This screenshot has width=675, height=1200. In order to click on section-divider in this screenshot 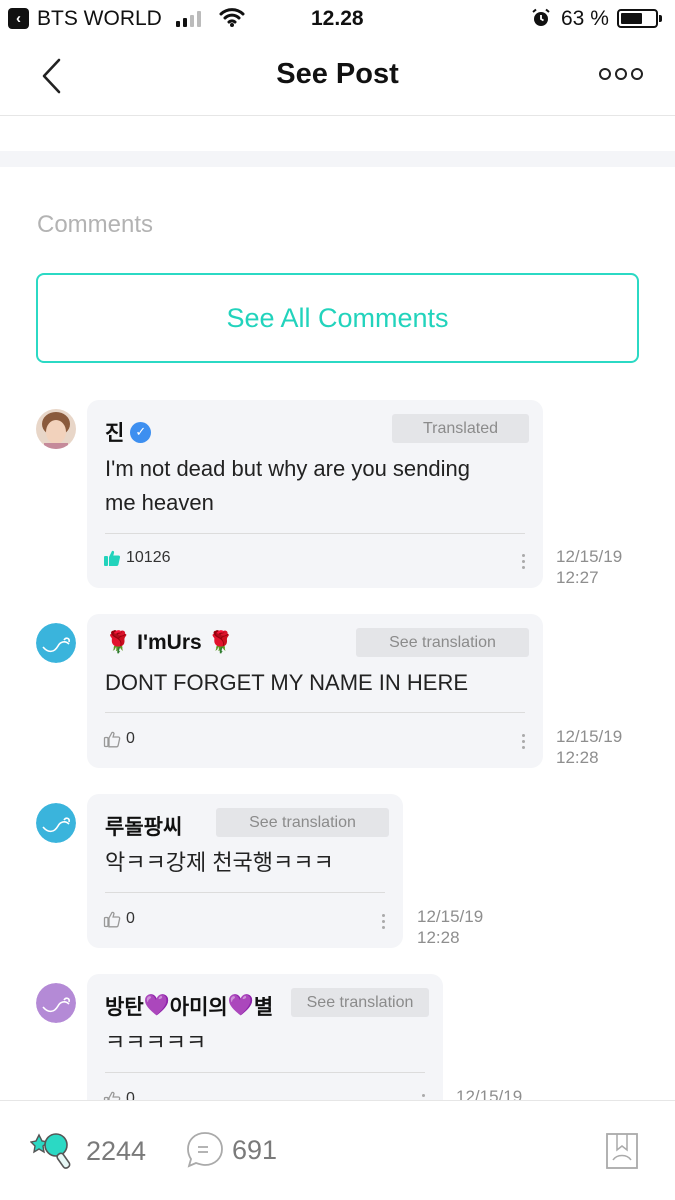, I will do `click(337, 159)`.